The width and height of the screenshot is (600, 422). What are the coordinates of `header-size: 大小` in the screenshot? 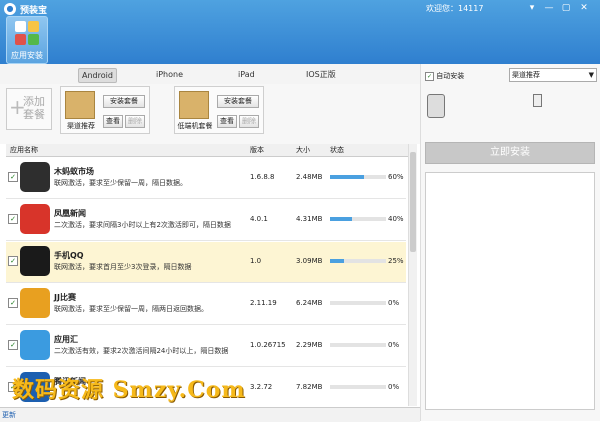 It's located at (303, 150).